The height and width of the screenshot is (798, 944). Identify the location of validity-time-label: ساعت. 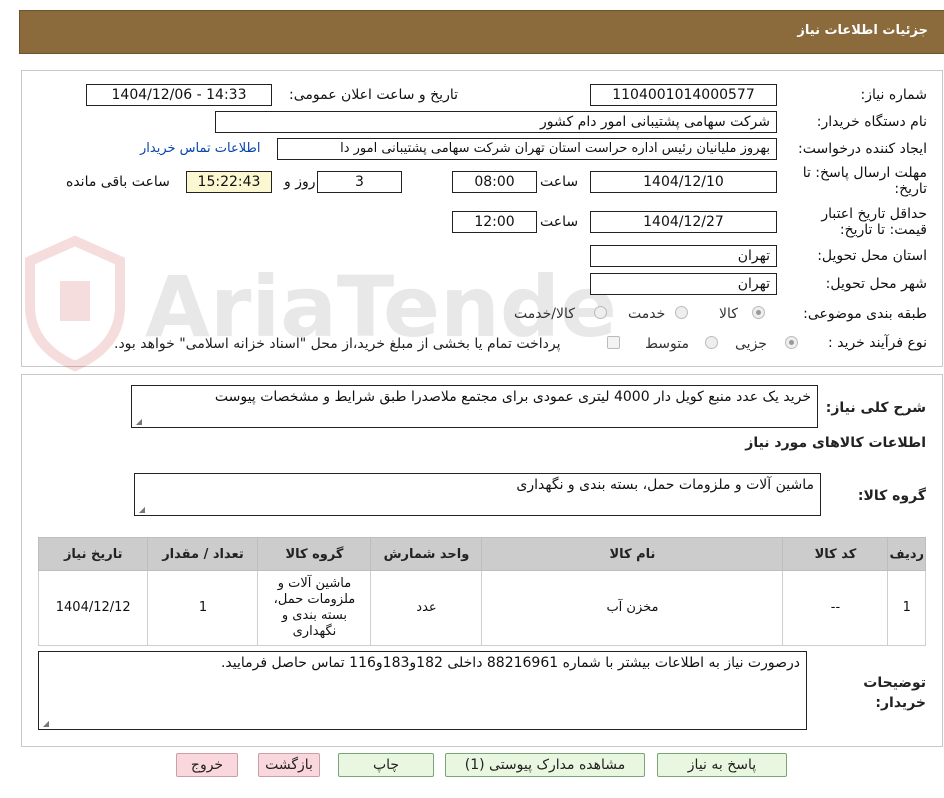
(559, 222).